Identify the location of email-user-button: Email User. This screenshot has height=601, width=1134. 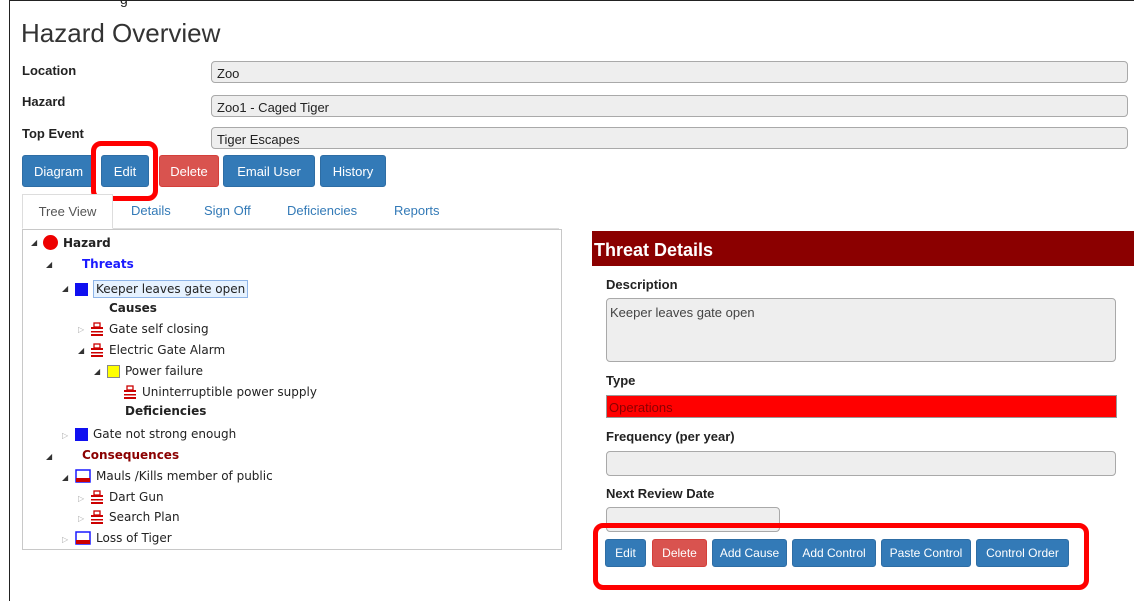
(269, 171).